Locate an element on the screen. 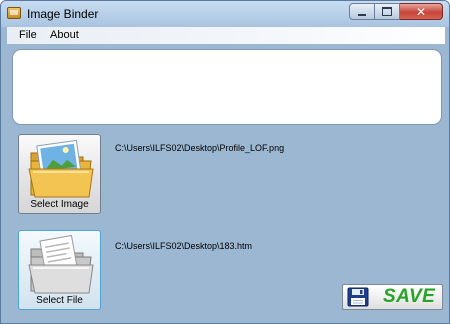 The height and width of the screenshot is (324, 450). image-path-text: C:\Users\ILFS02\Desktop\Profile_LOF.png is located at coordinates (200, 148).